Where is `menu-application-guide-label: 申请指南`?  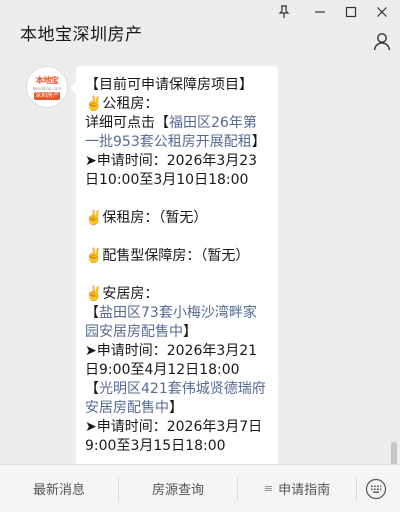 menu-application-guide-label: 申请指南 is located at coordinates (304, 490).